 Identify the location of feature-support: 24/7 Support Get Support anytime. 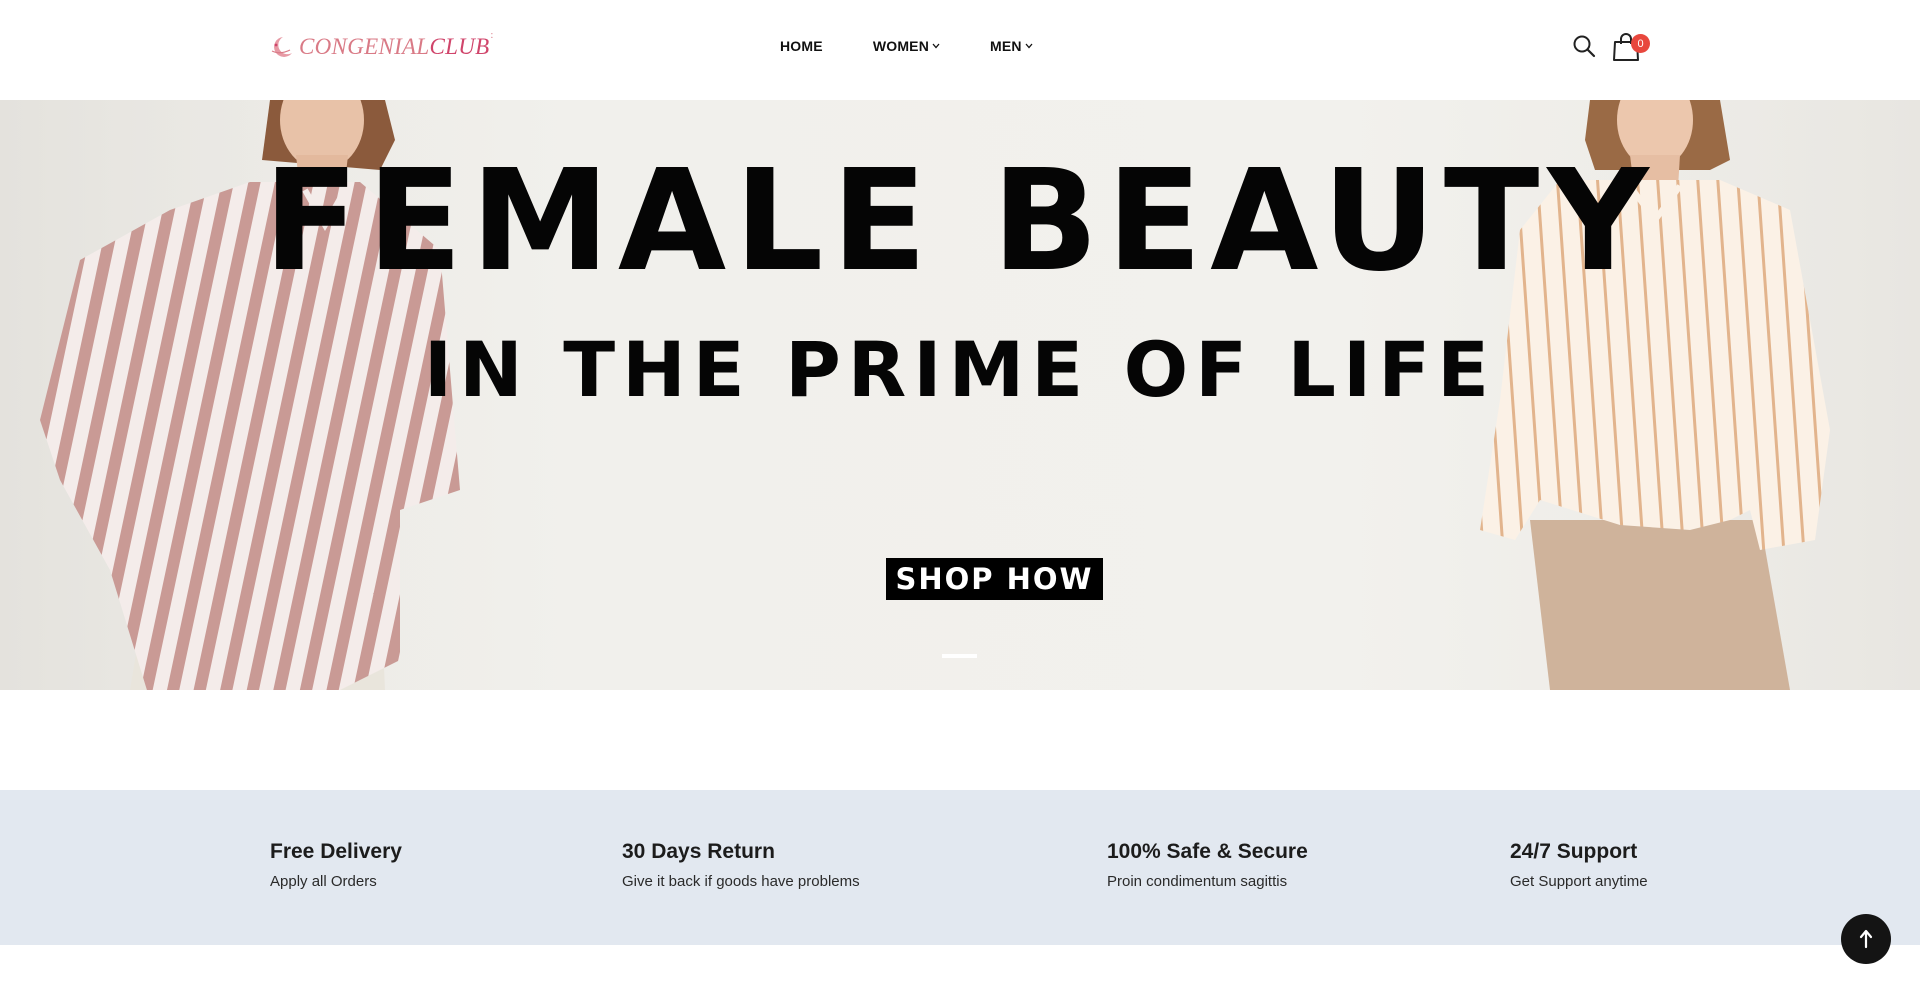
(1579, 865).